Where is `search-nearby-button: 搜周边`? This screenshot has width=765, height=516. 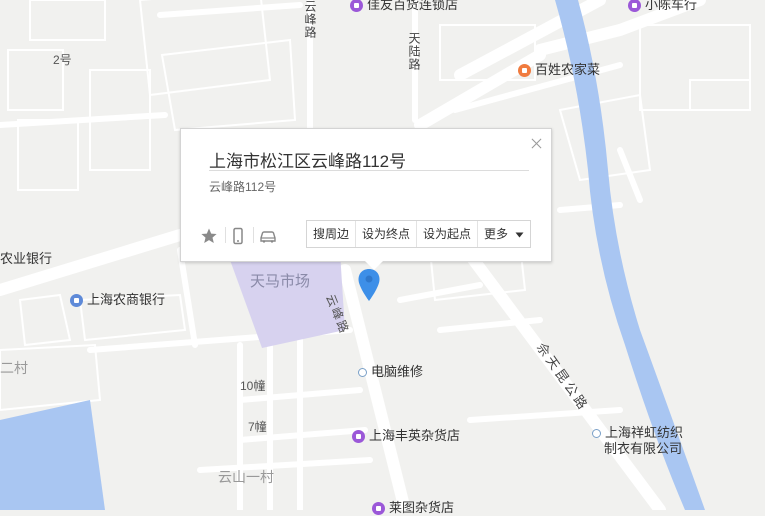
search-nearby-button: 搜周边 is located at coordinates (332, 234).